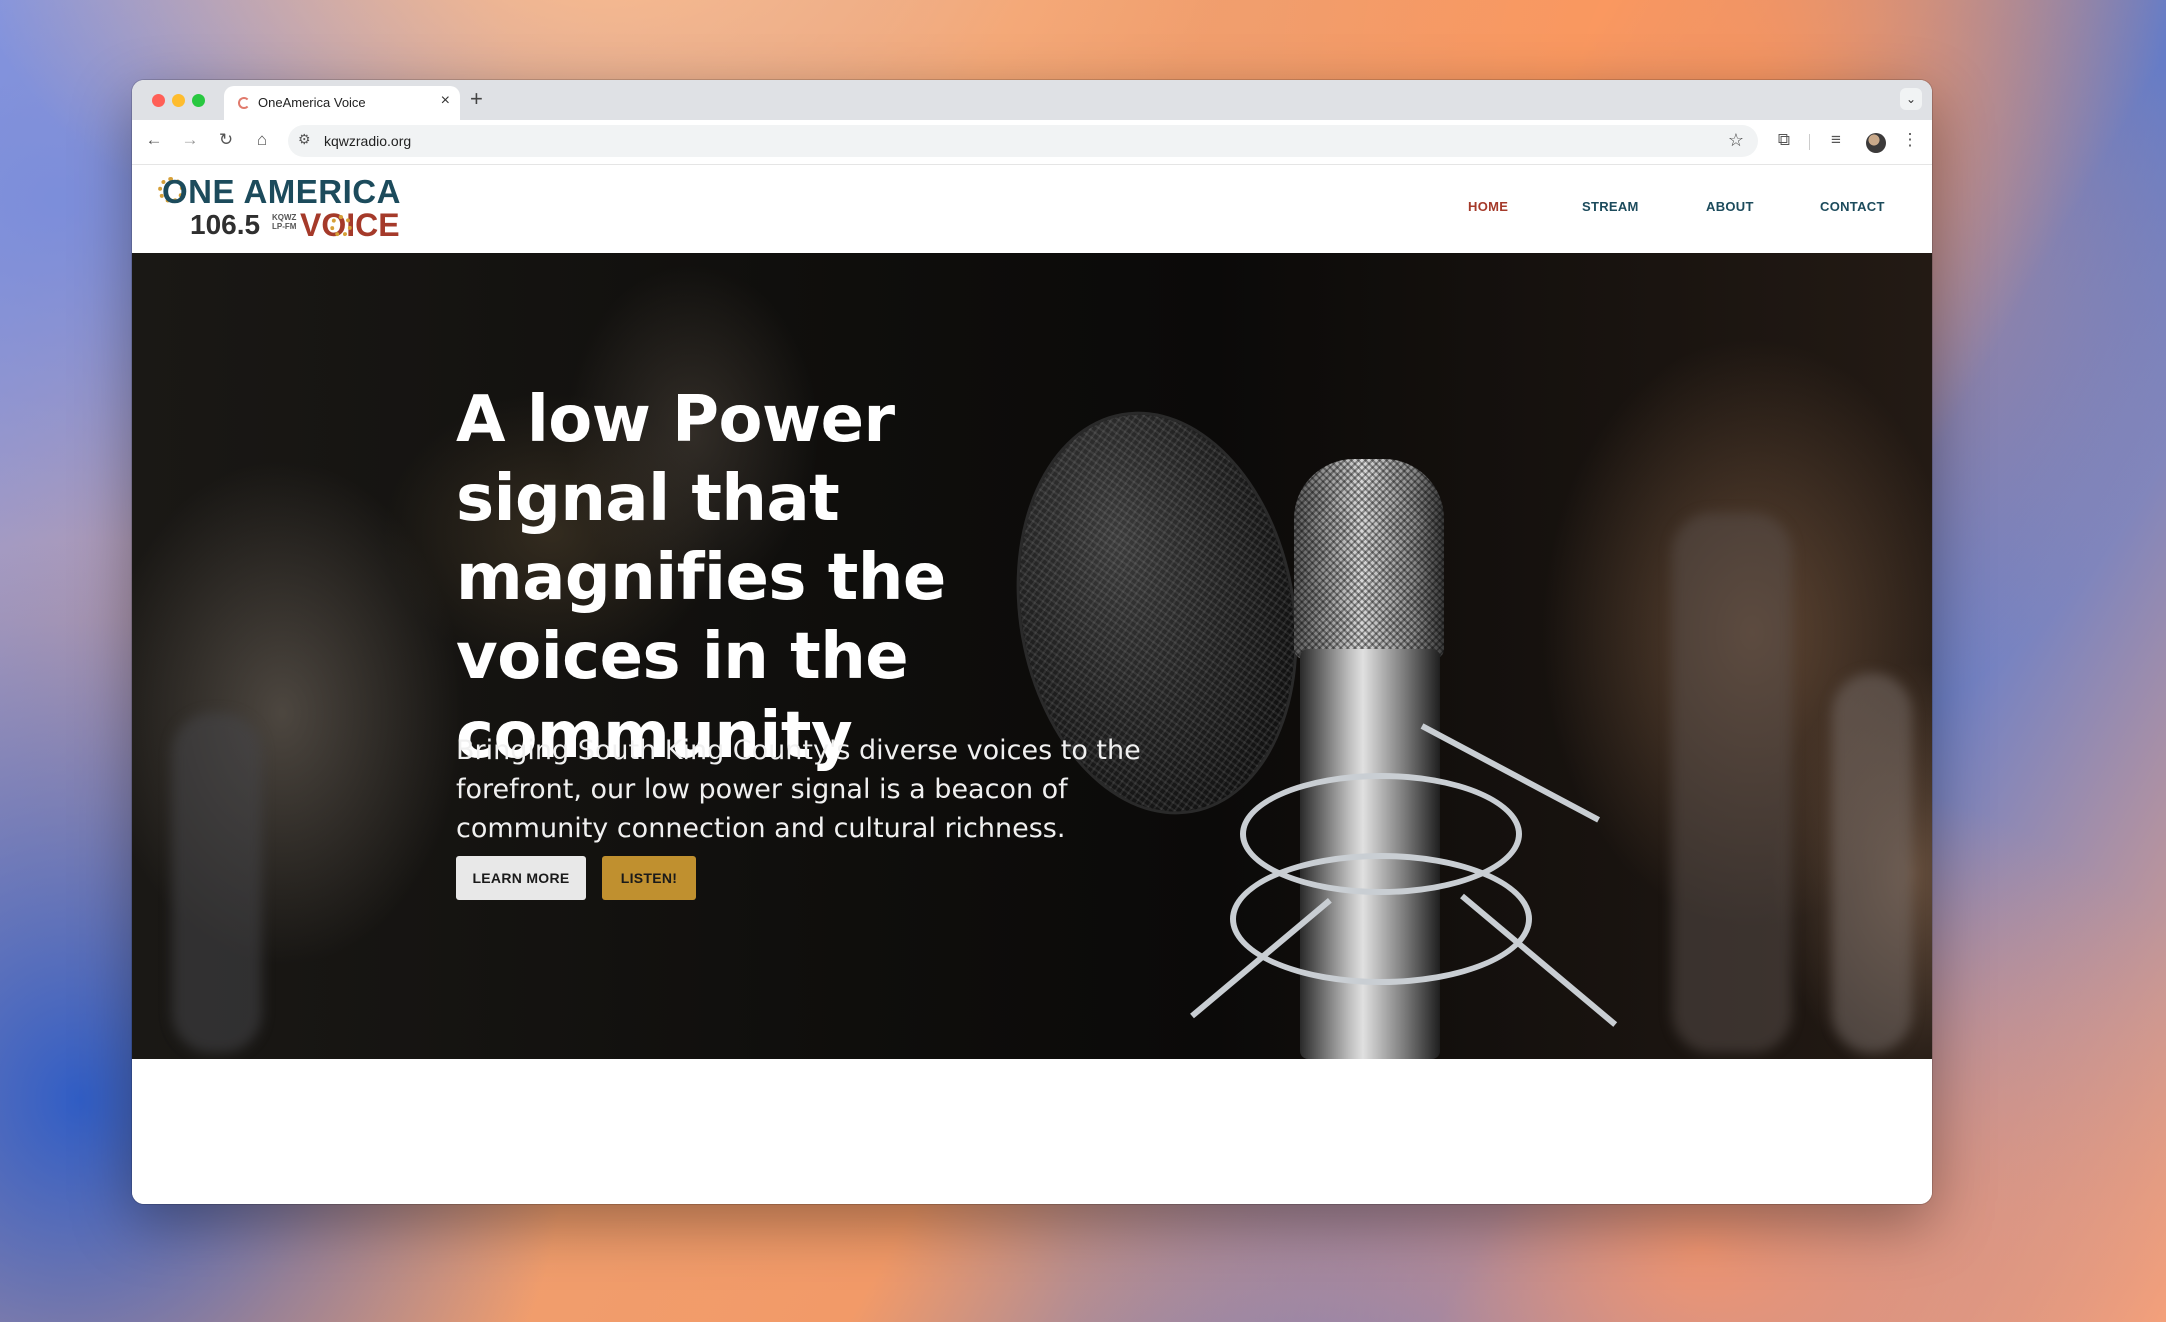 The image size is (2166, 1322). I want to click on logo-callsign: KQWZ LP-FM, so click(284, 222).